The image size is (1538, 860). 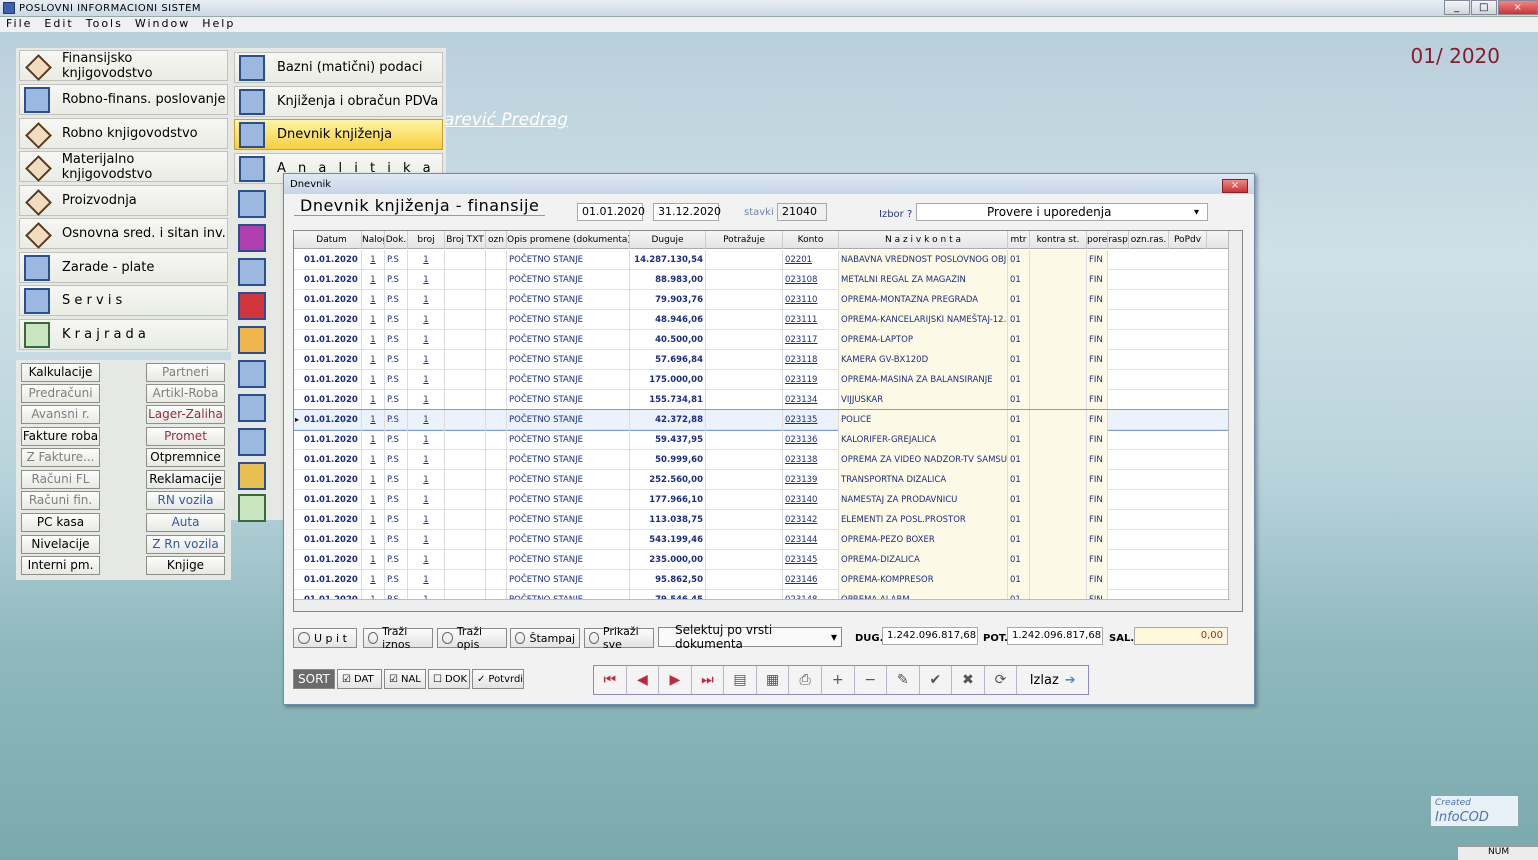 What do you see at coordinates (675, 680) in the screenshot?
I see `next-record-button: ▶` at bounding box center [675, 680].